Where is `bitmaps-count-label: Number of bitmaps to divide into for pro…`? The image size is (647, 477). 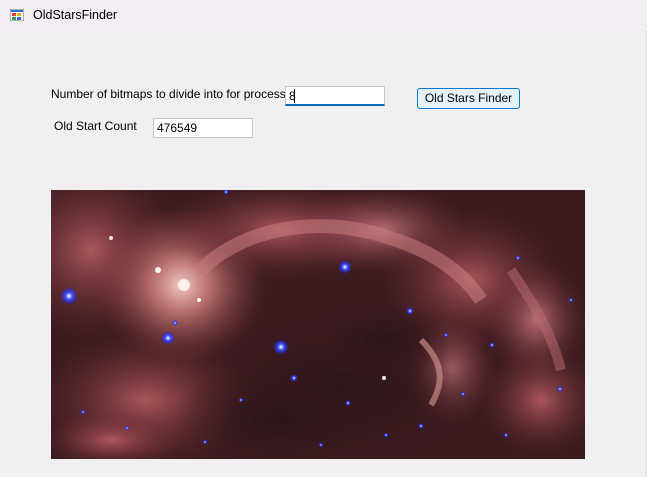 bitmaps-count-label: Number of bitmaps to divide into for pro… is located at coordinates (178, 94).